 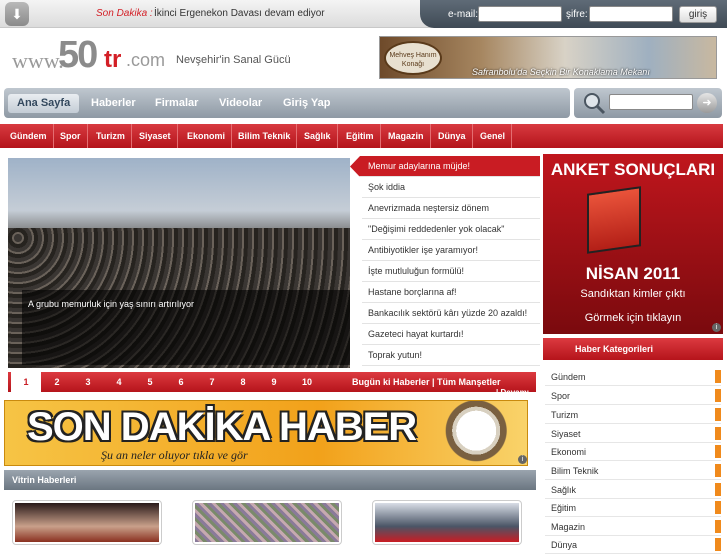 I want to click on poll-line-1: Sandıktan kimler çıktı, so click(x=633, y=294).